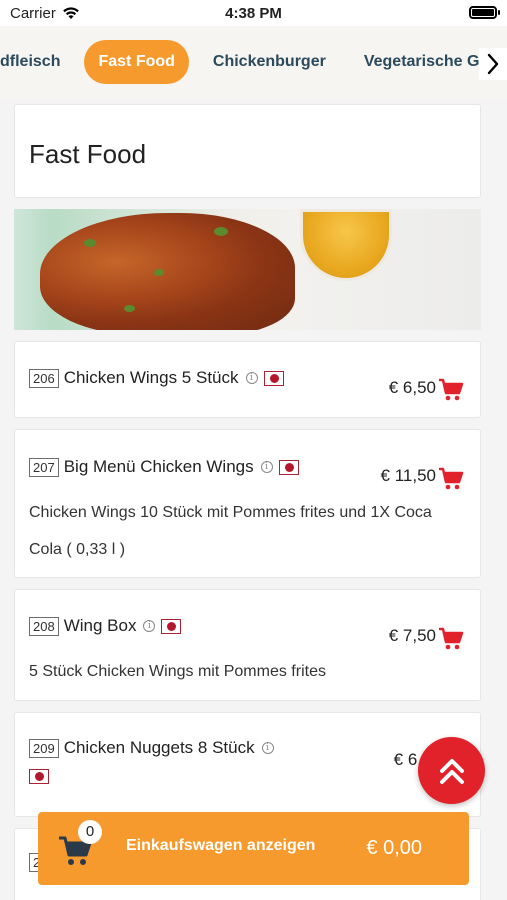 The height and width of the screenshot is (900, 507). I want to click on chevron-right-icon, so click(493, 64).